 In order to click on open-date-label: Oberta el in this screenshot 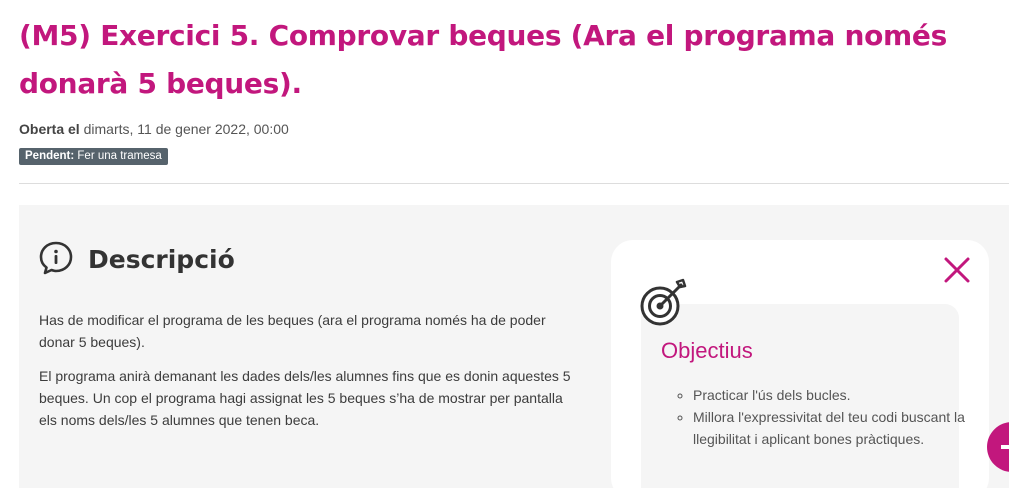, I will do `click(49, 129)`.